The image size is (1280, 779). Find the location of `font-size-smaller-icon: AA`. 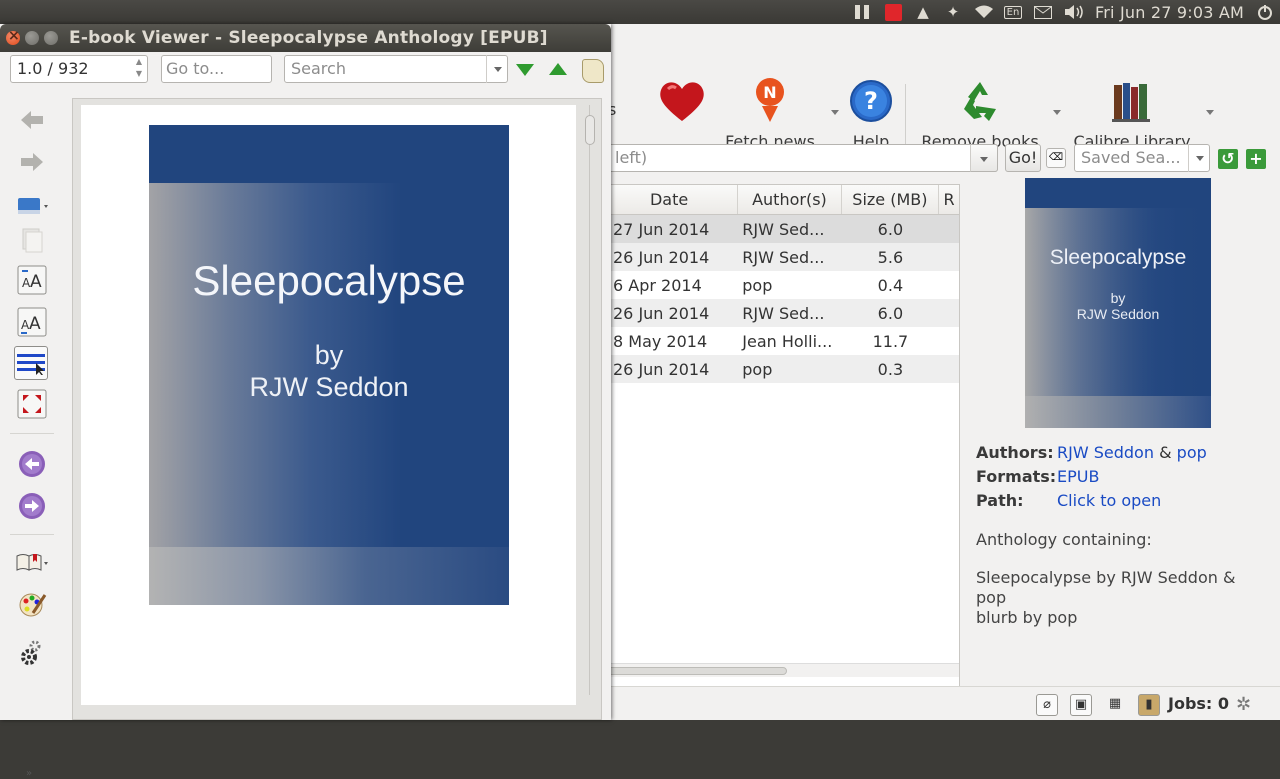

font-size-smaller-icon: AA is located at coordinates (32, 322).